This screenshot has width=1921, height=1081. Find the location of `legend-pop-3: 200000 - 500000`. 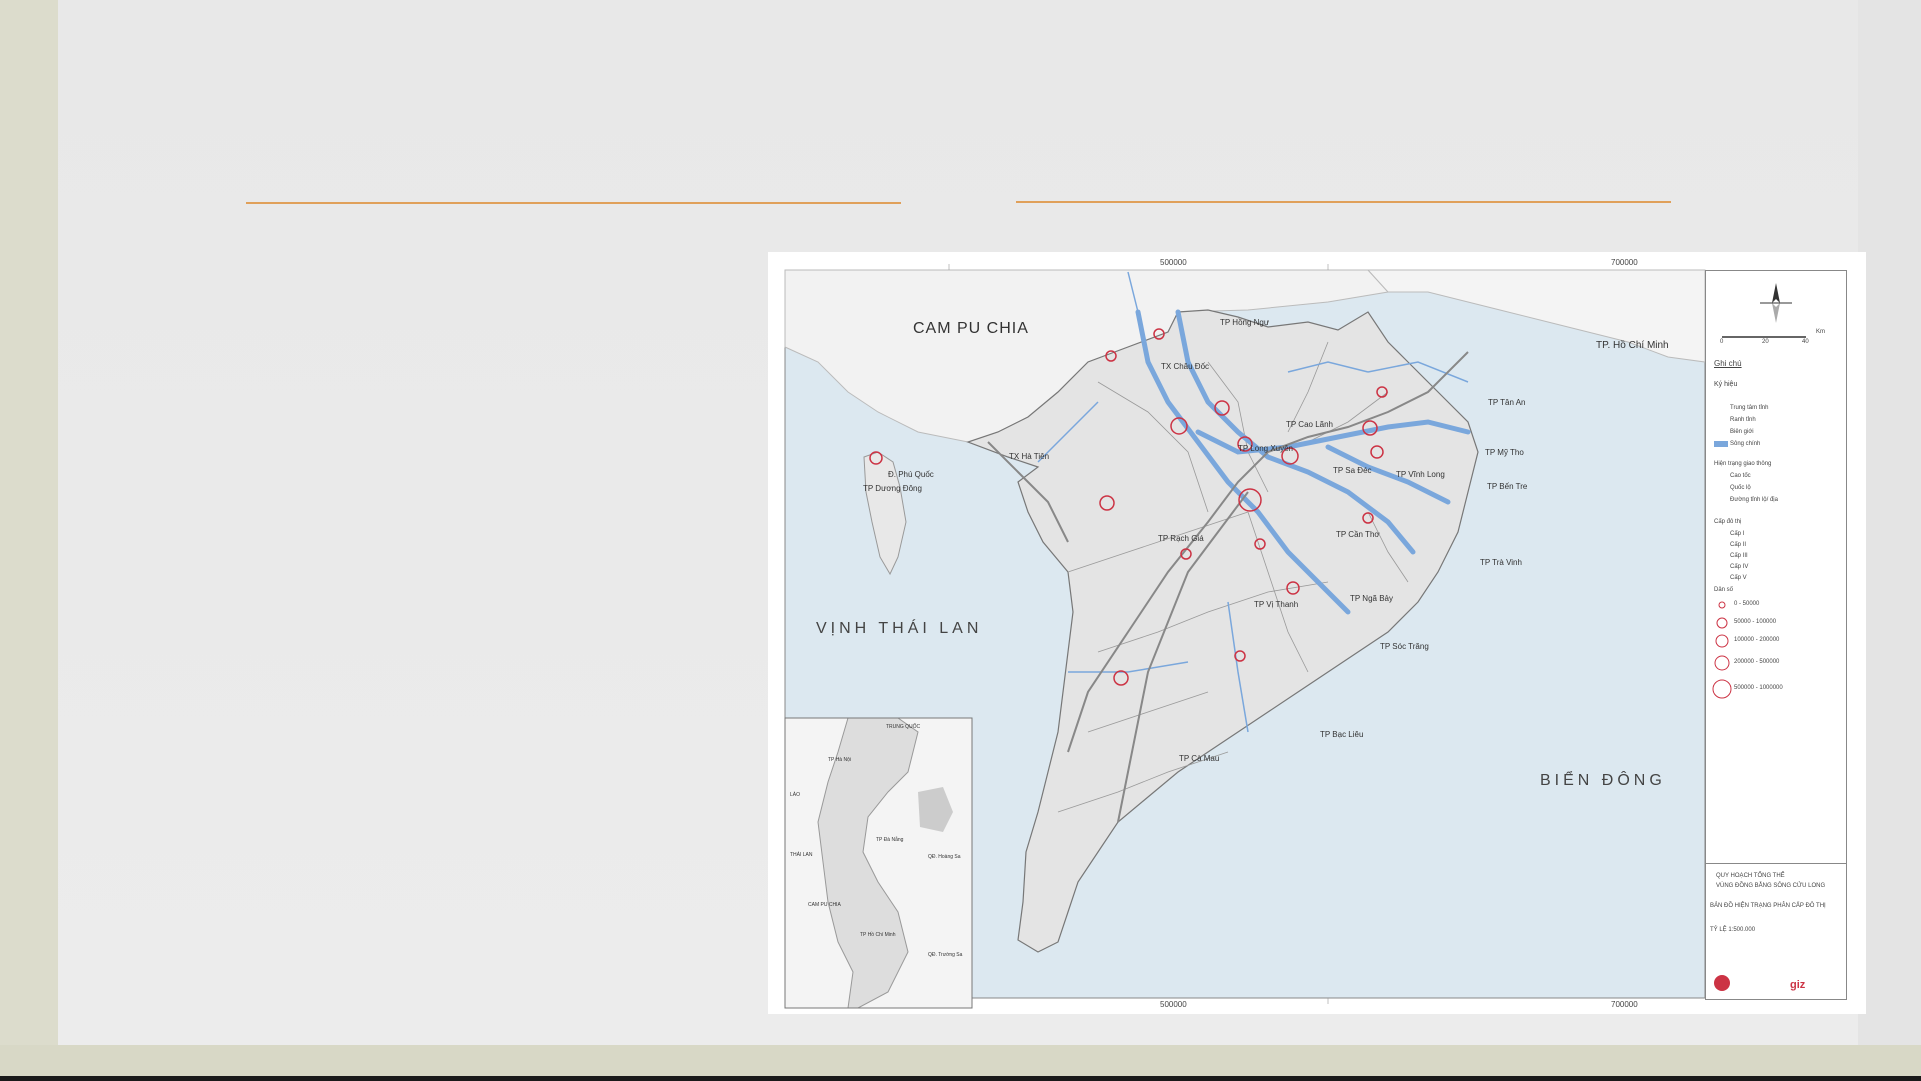

legend-pop-3: 200000 - 500000 is located at coordinates (1757, 662).